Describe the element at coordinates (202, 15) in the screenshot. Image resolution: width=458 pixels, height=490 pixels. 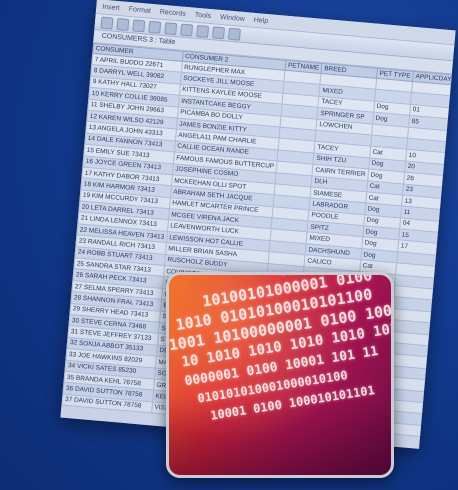
I see `menu-item: Tools` at that location.